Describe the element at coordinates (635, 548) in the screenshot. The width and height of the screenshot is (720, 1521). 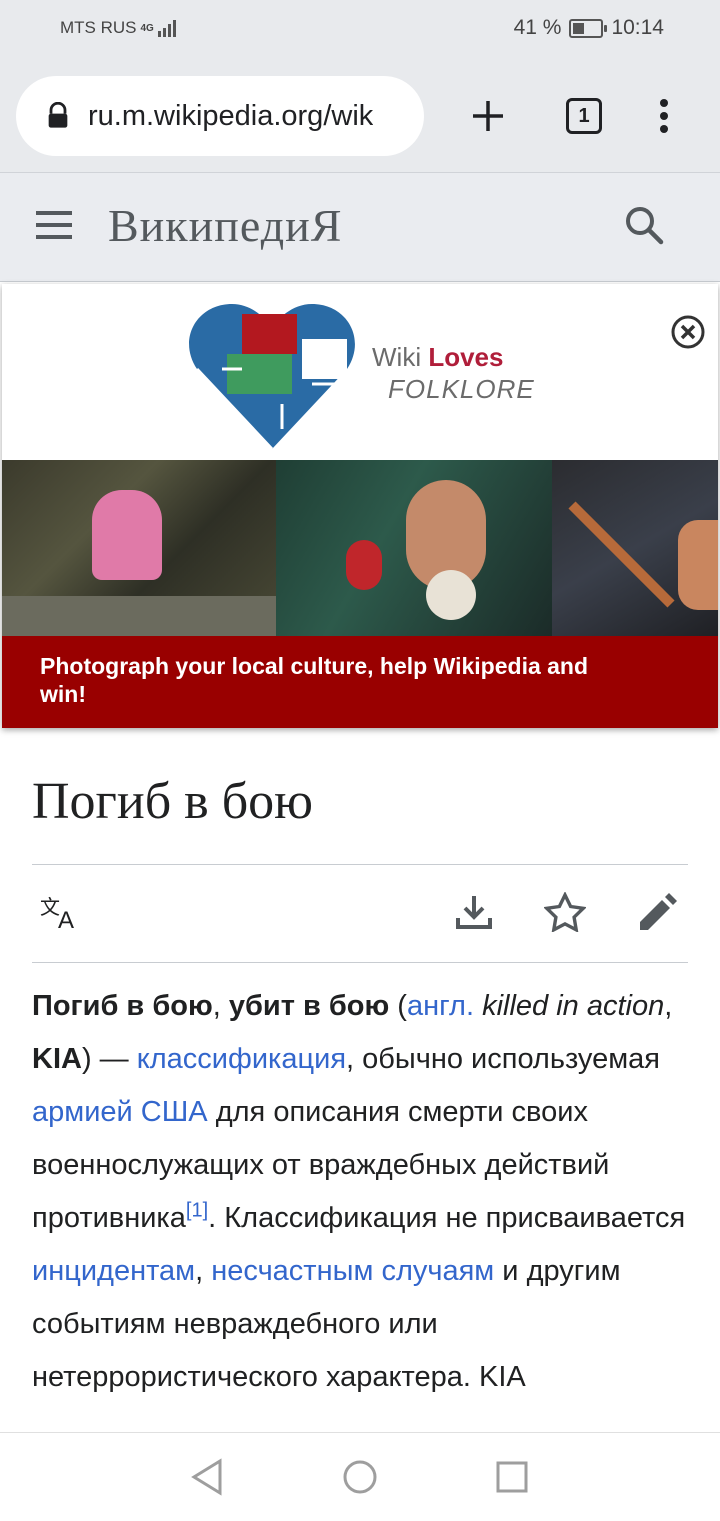
I see `photo-musician` at that location.